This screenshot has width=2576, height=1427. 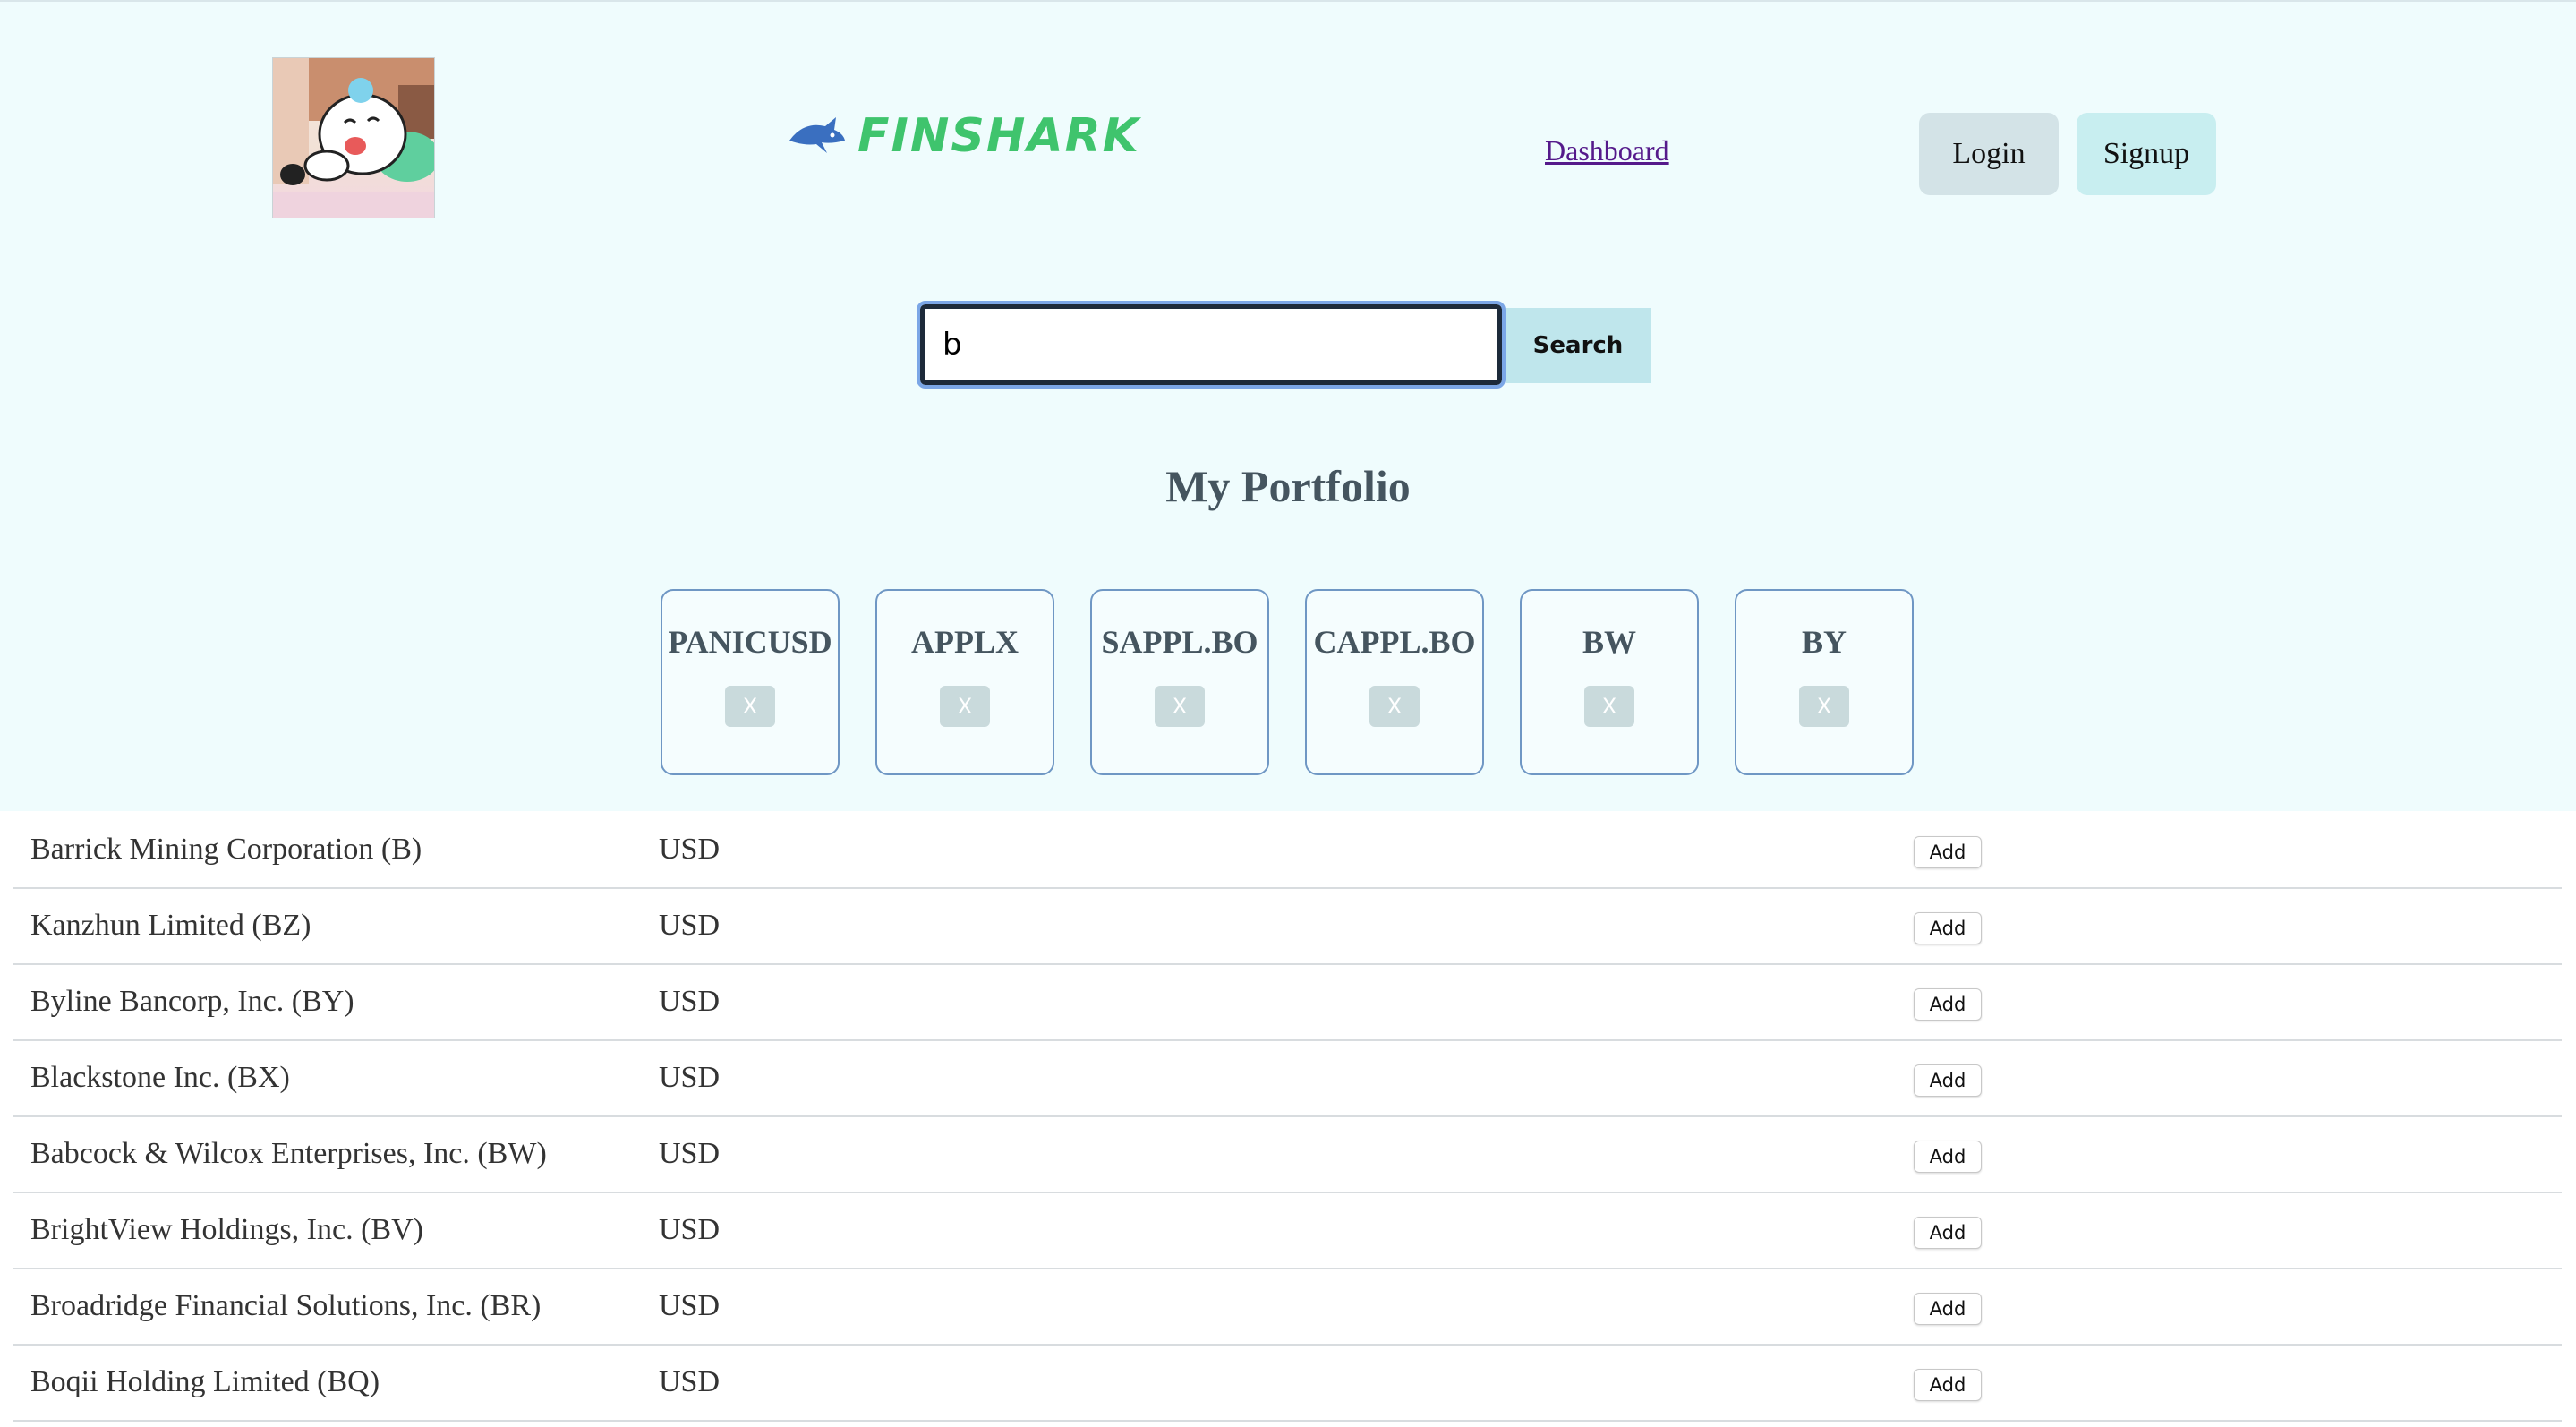 I want to click on avatar-illustration, so click(x=353, y=138).